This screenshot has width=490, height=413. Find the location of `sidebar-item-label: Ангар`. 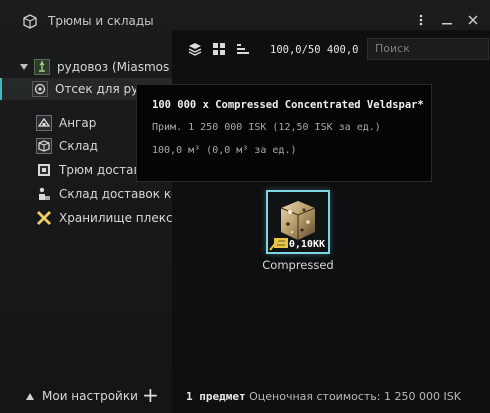

sidebar-item-label: Ангар is located at coordinates (78, 123).